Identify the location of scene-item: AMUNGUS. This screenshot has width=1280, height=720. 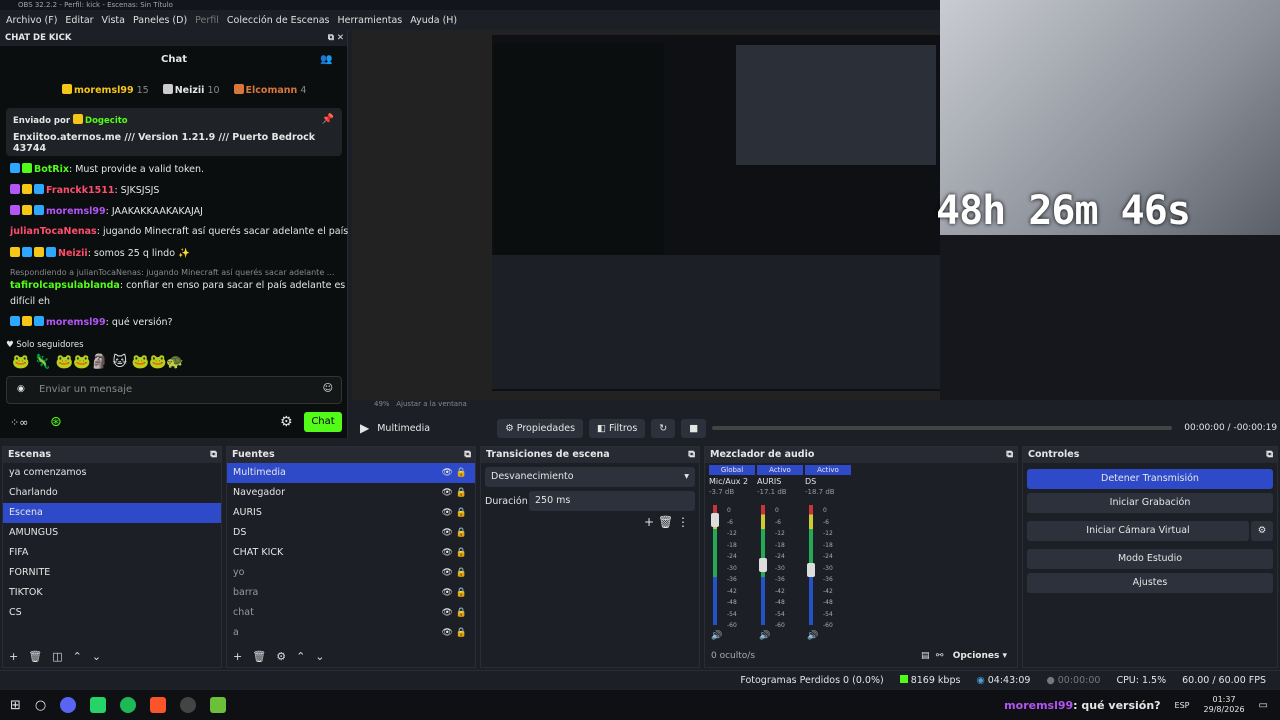
(112, 533).